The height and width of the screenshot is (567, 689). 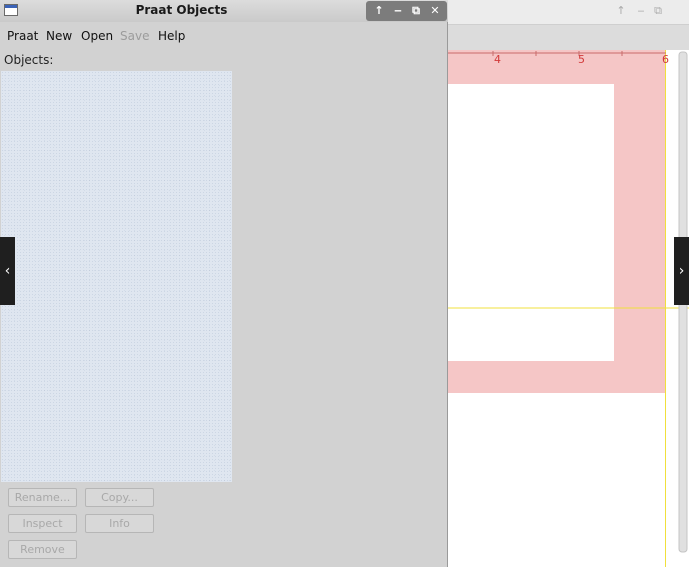 What do you see at coordinates (29, 60) in the screenshot?
I see `objects-label: Objects:` at bounding box center [29, 60].